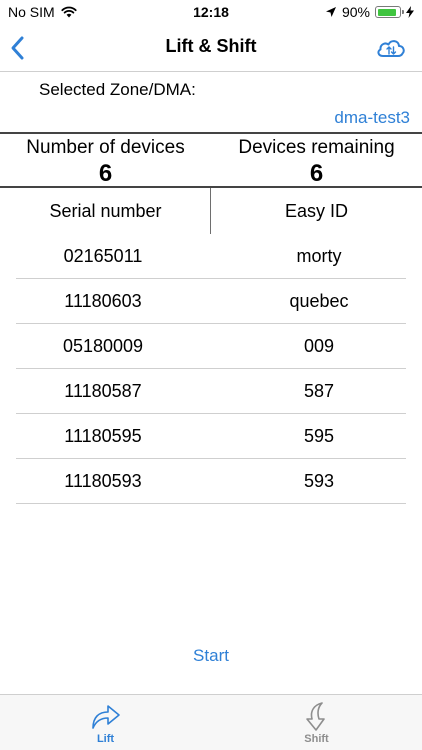  I want to click on serial-number-cell: 11180603, so click(103, 301).